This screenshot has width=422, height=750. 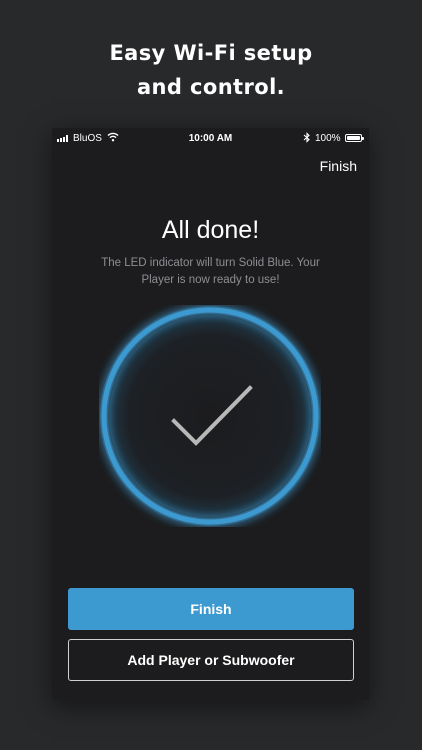 I want to click on promo-headline: Easy Wi-Fi setup and control., so click(x=211, y=70).